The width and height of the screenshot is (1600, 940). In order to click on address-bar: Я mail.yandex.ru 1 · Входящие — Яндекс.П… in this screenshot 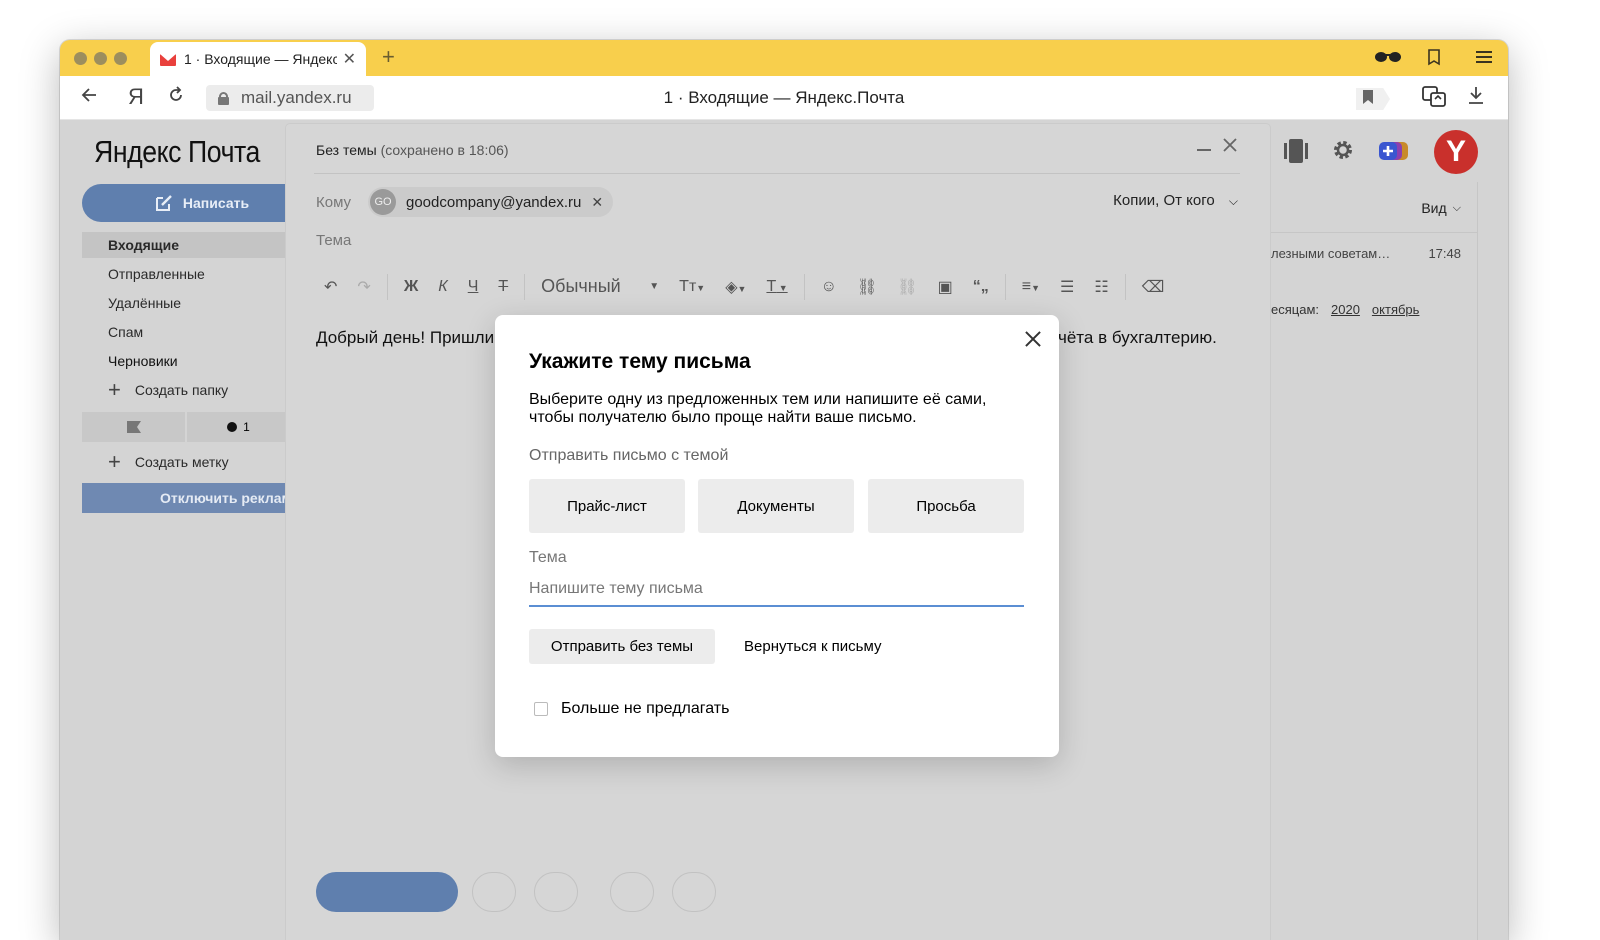, I will do `click(784, 98)`.